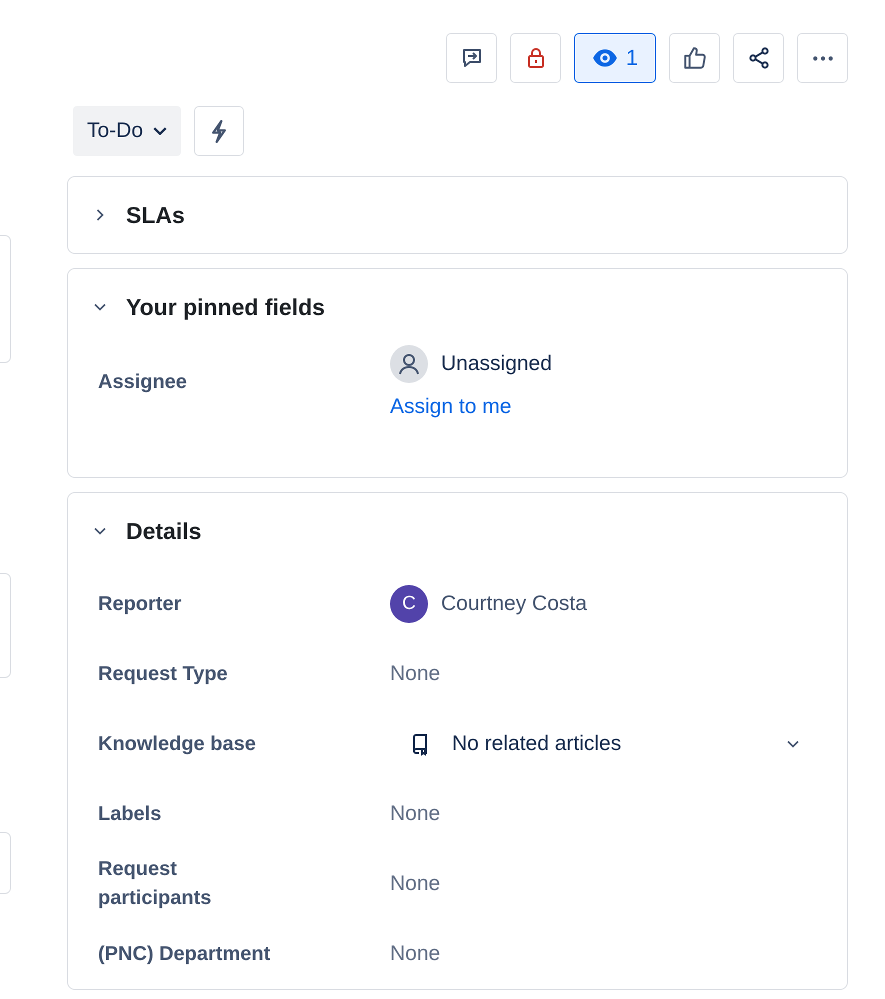 The image size is (885, 999). What do you see at coordinates (225, 307) in the screenshot?
I see `section-title: Your pinned fields` at bounding box center [225, 307].